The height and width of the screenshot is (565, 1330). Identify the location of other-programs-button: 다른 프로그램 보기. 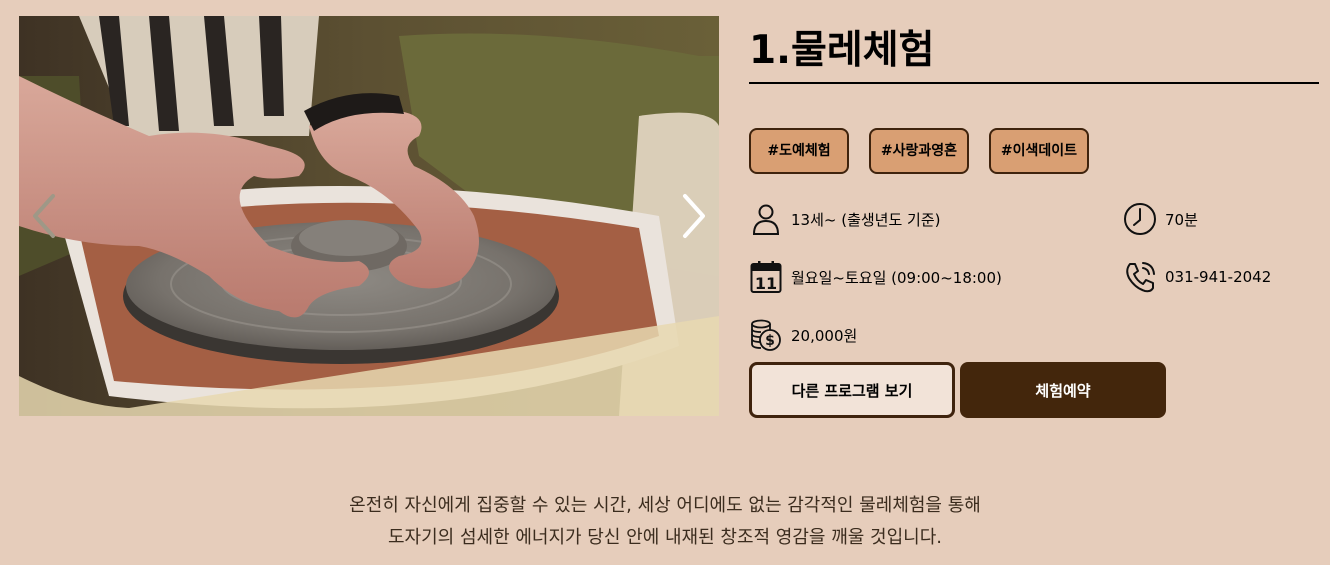
(852, 390).